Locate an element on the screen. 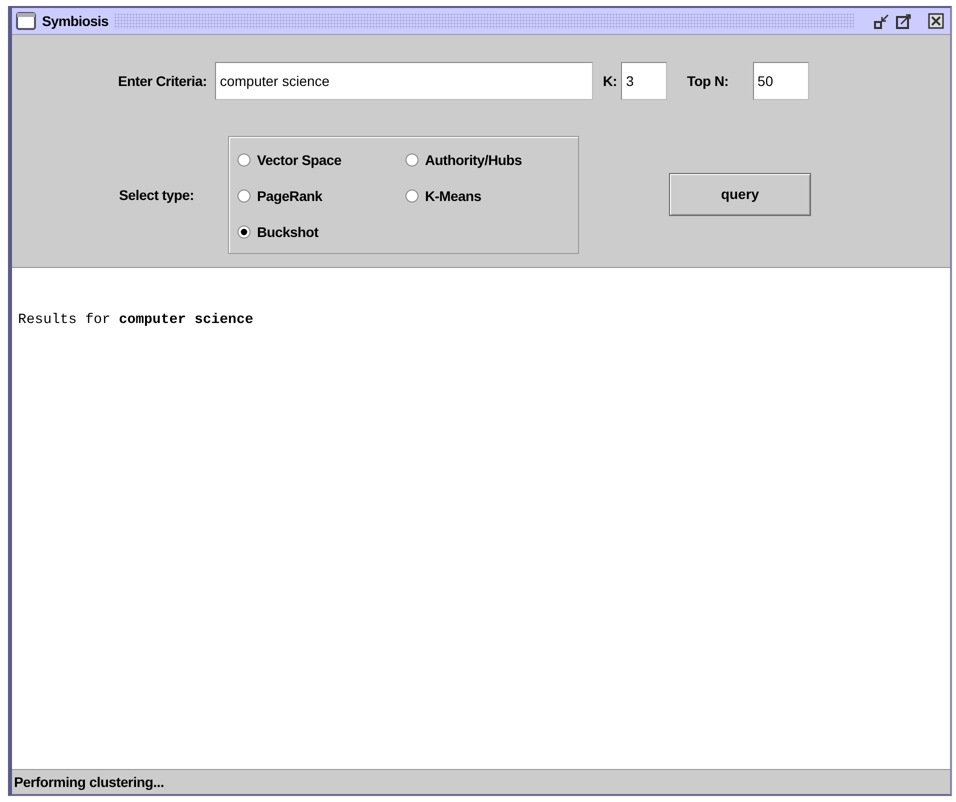 This screenshot has height=802, width=956. type-radio: Vector Space is located at coordinates (321, 160).